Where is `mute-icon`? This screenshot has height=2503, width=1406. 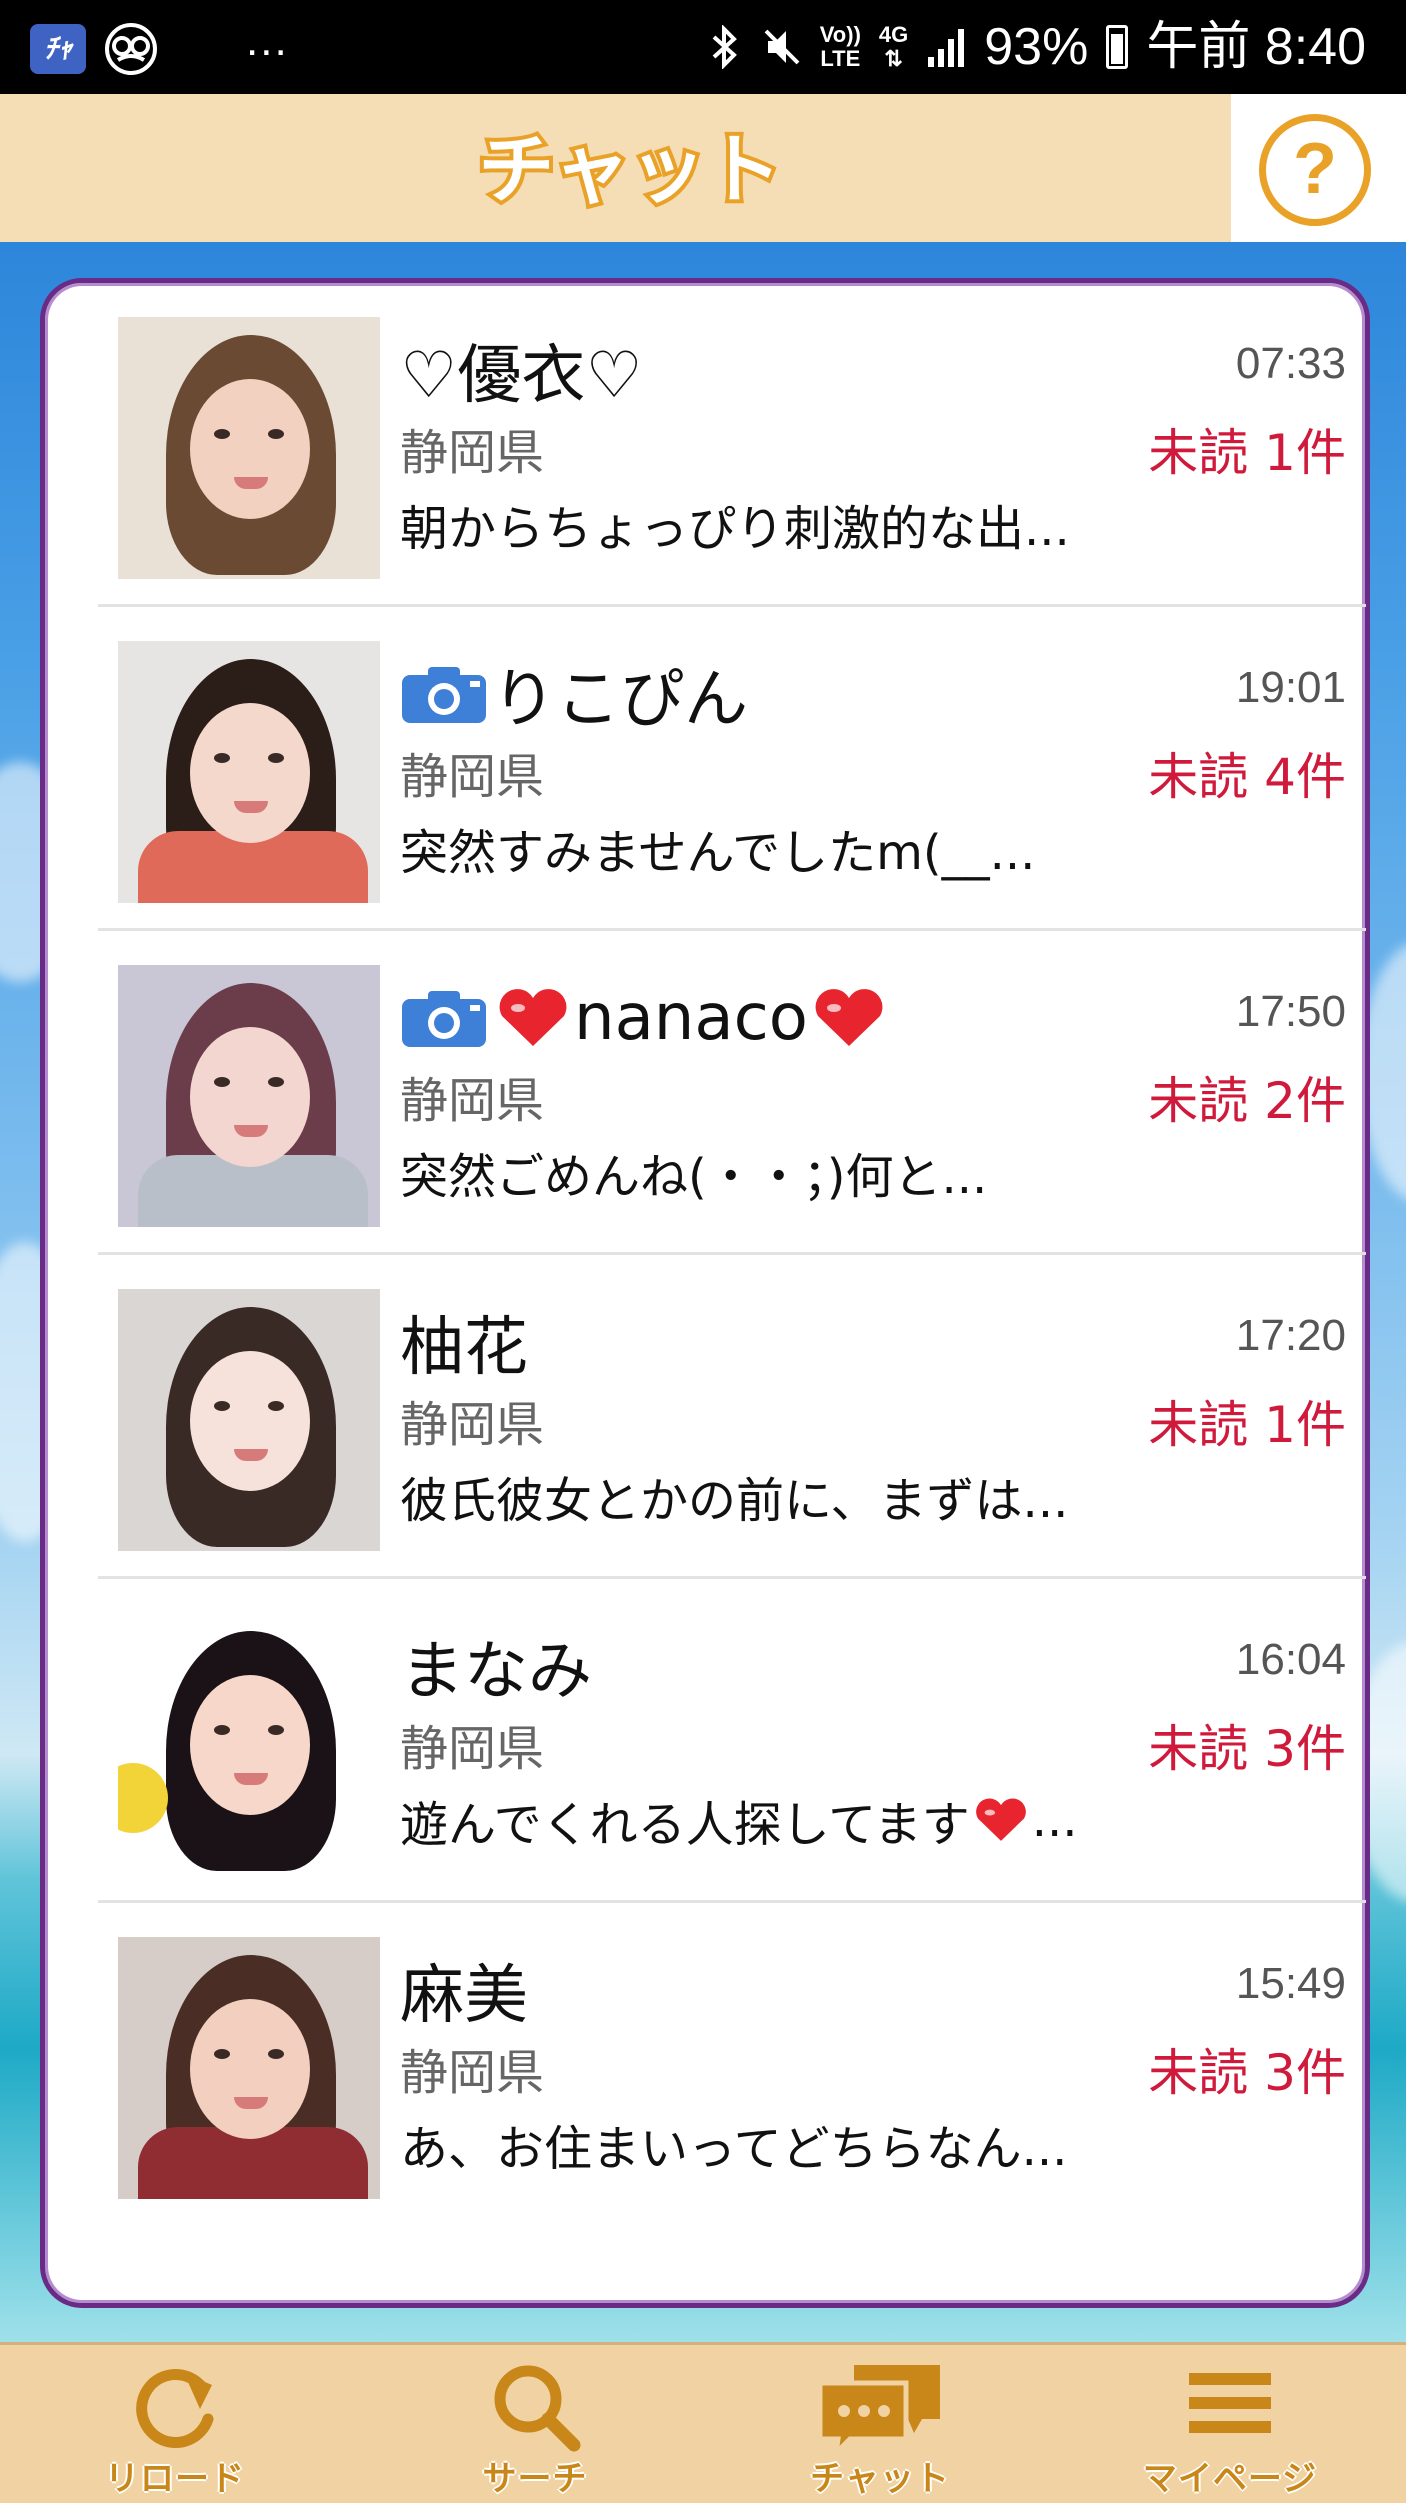 mute-icon is located at coordinates (782, 47).